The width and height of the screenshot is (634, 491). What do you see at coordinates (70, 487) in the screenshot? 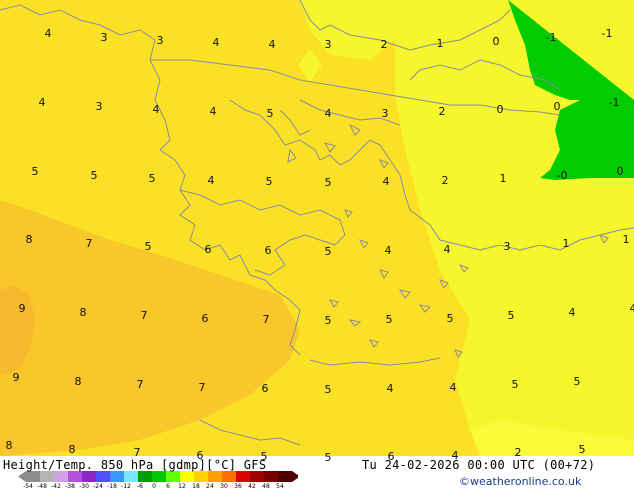
I see `colorbar-label: -38` at bounding box center [70, 487].